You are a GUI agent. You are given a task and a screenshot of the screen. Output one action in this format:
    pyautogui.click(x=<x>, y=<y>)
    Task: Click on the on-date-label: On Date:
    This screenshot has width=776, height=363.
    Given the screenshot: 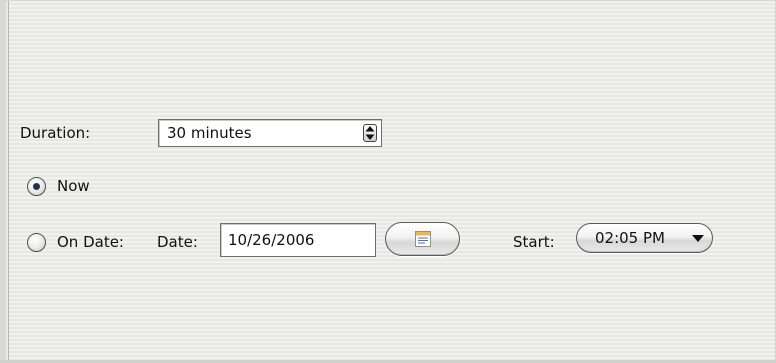 What is the action you would take?
    pyautogui.click(x=90, y=242)
    